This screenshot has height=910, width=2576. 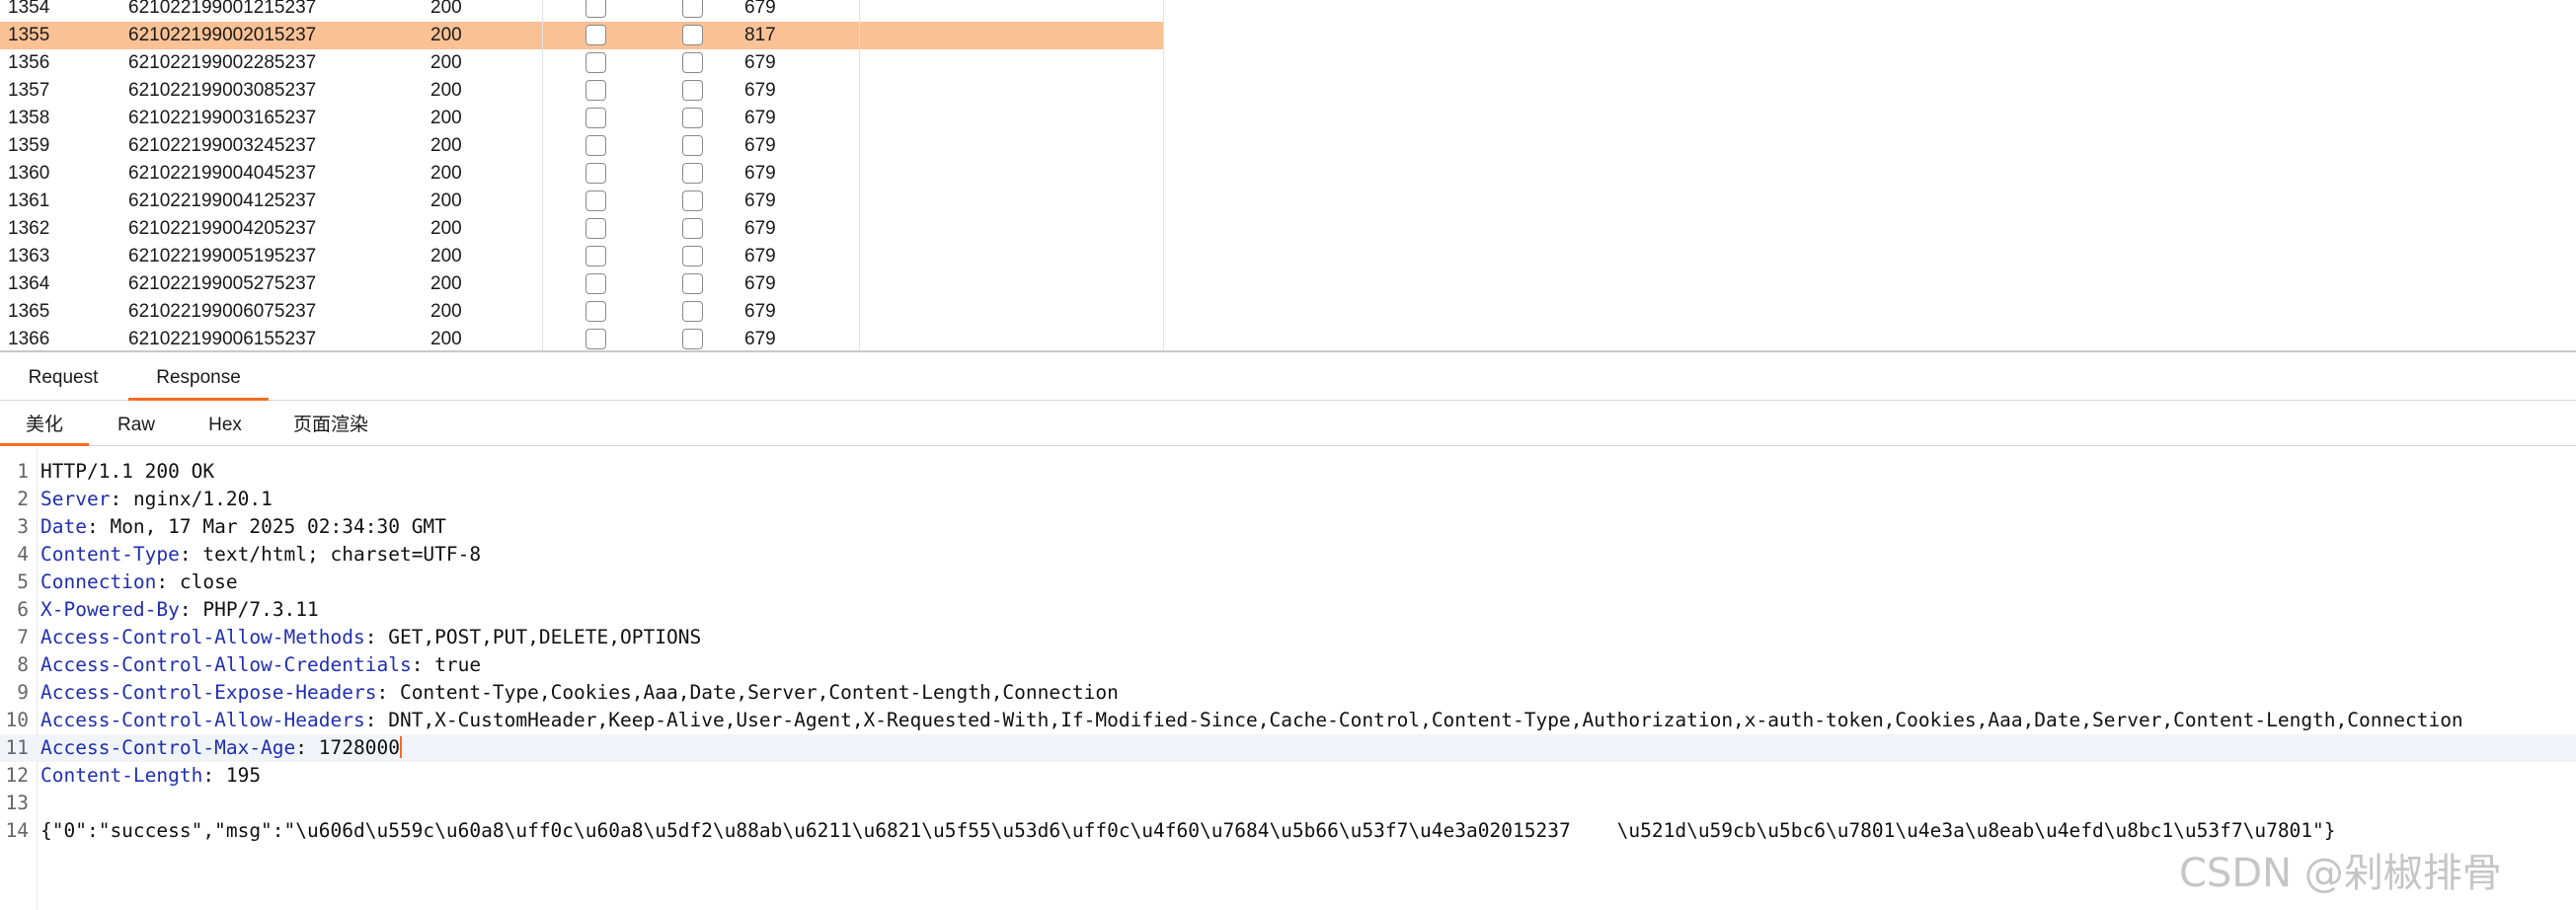 What do you see at coordinates (29, 311) in the screenshot?
I see `cell-request-number: 1365` at bounding box center [29, 311].